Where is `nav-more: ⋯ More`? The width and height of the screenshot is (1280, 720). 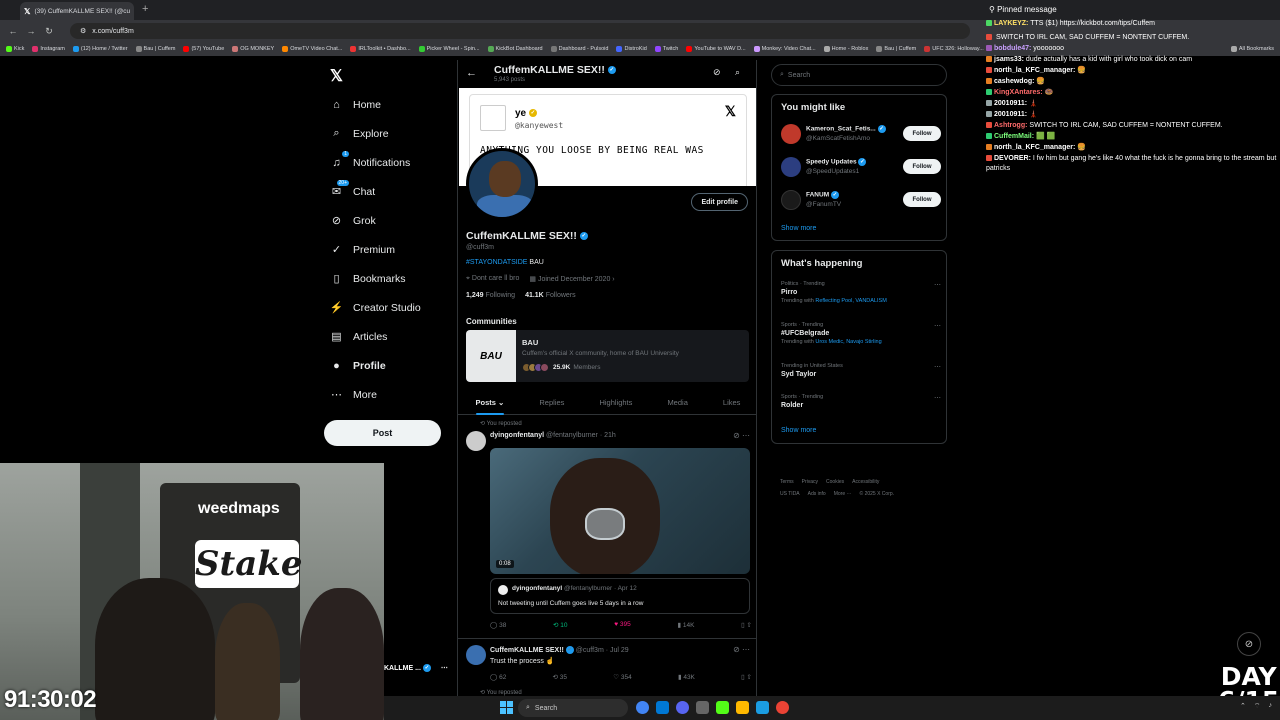 nav-more: ⋯ More is located at coordinates (353, 395).